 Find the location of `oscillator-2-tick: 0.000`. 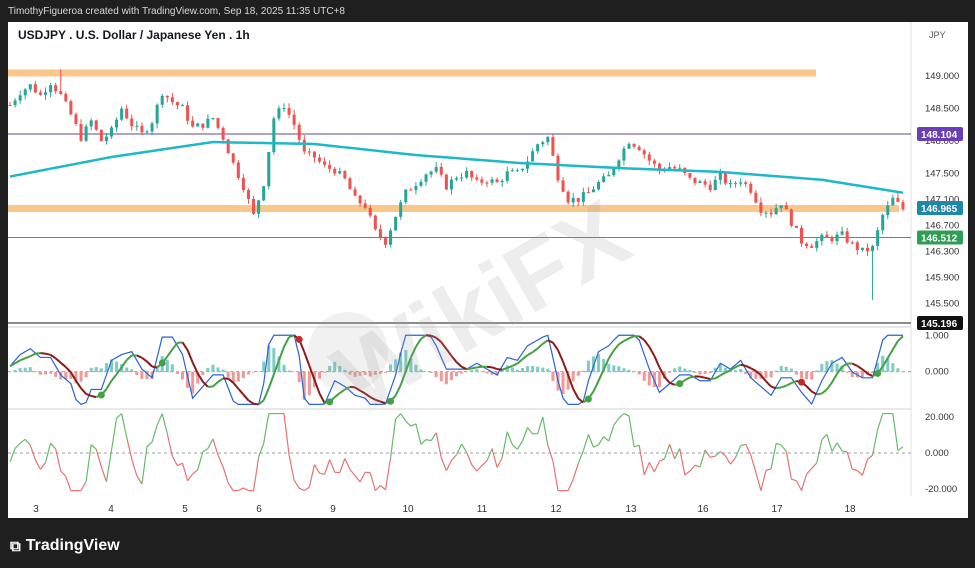

oscillator-2-tick: 0.000 is located at coordinates (937, 453).